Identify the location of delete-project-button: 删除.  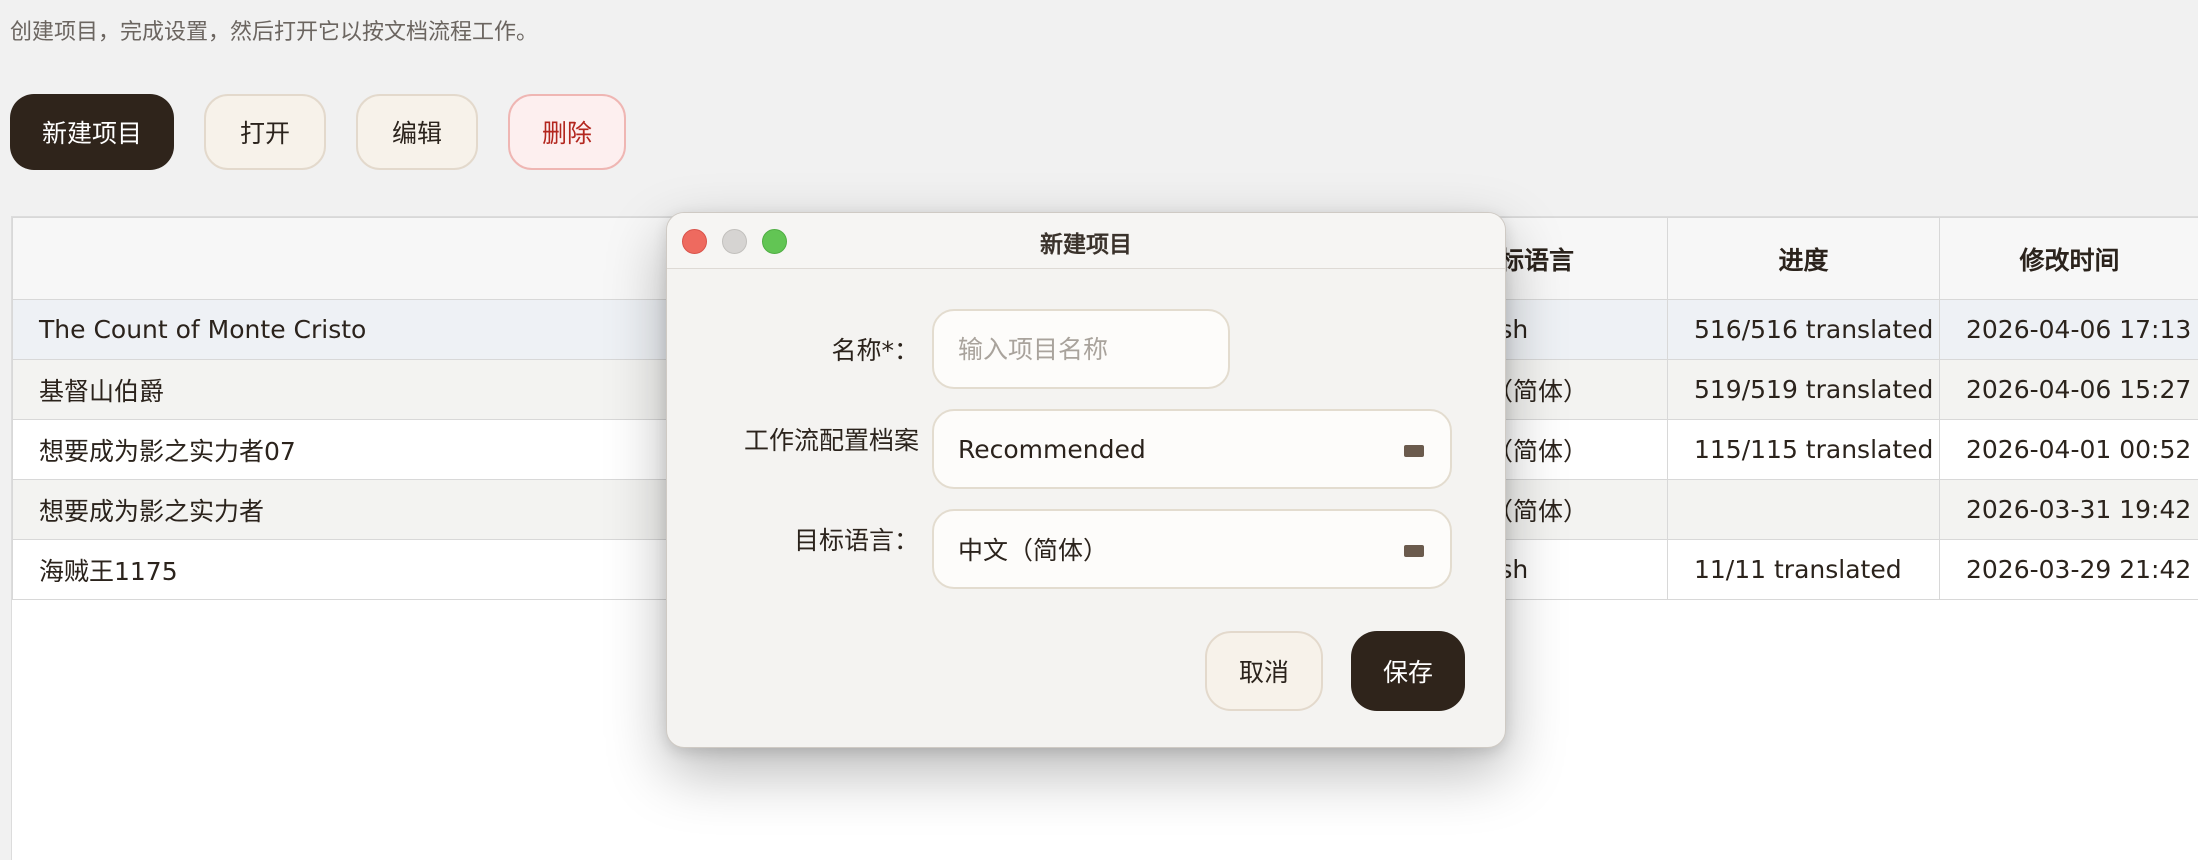
(567, 132).